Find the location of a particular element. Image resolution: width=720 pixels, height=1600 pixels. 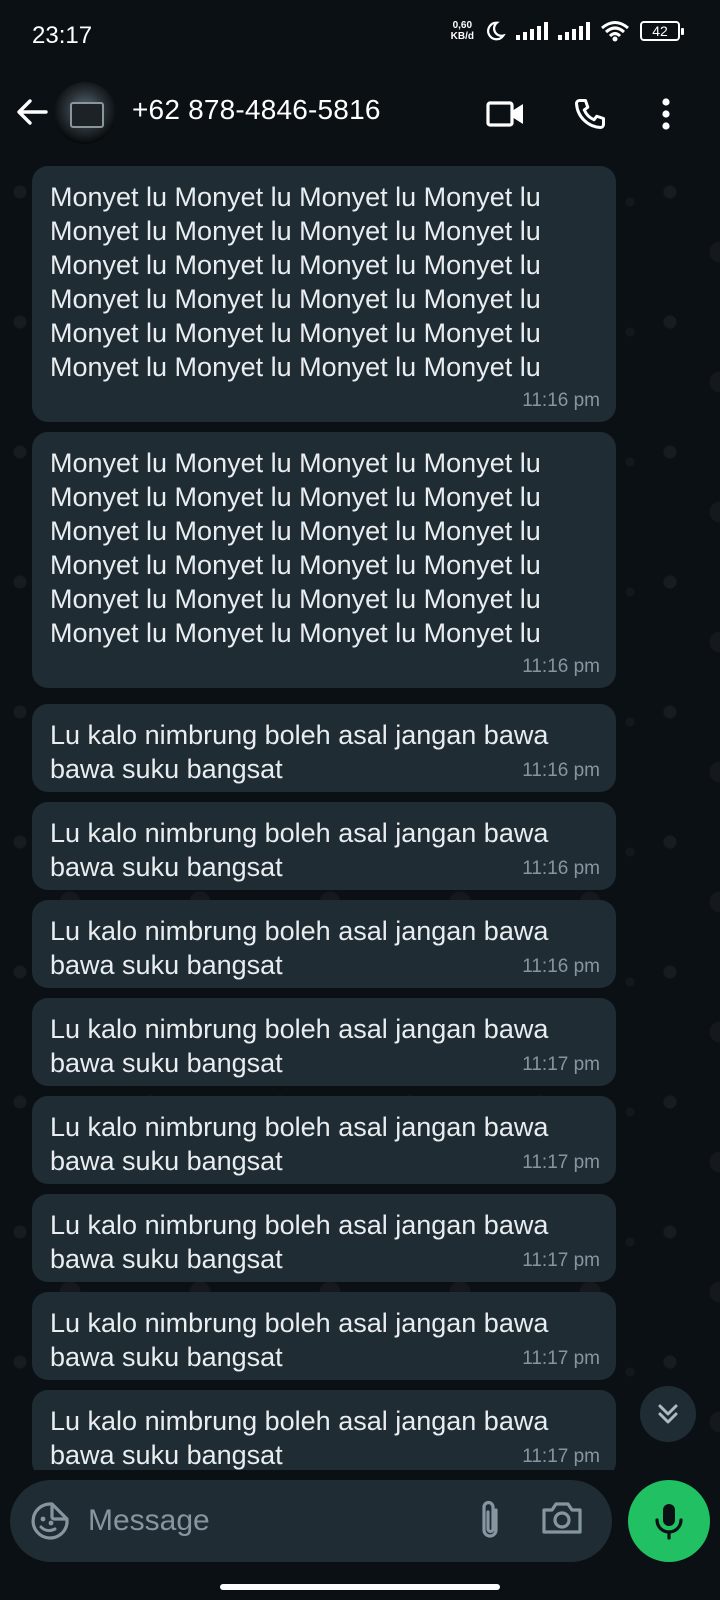

gesture-navigation-bar is located at coordinates (360, 1587).